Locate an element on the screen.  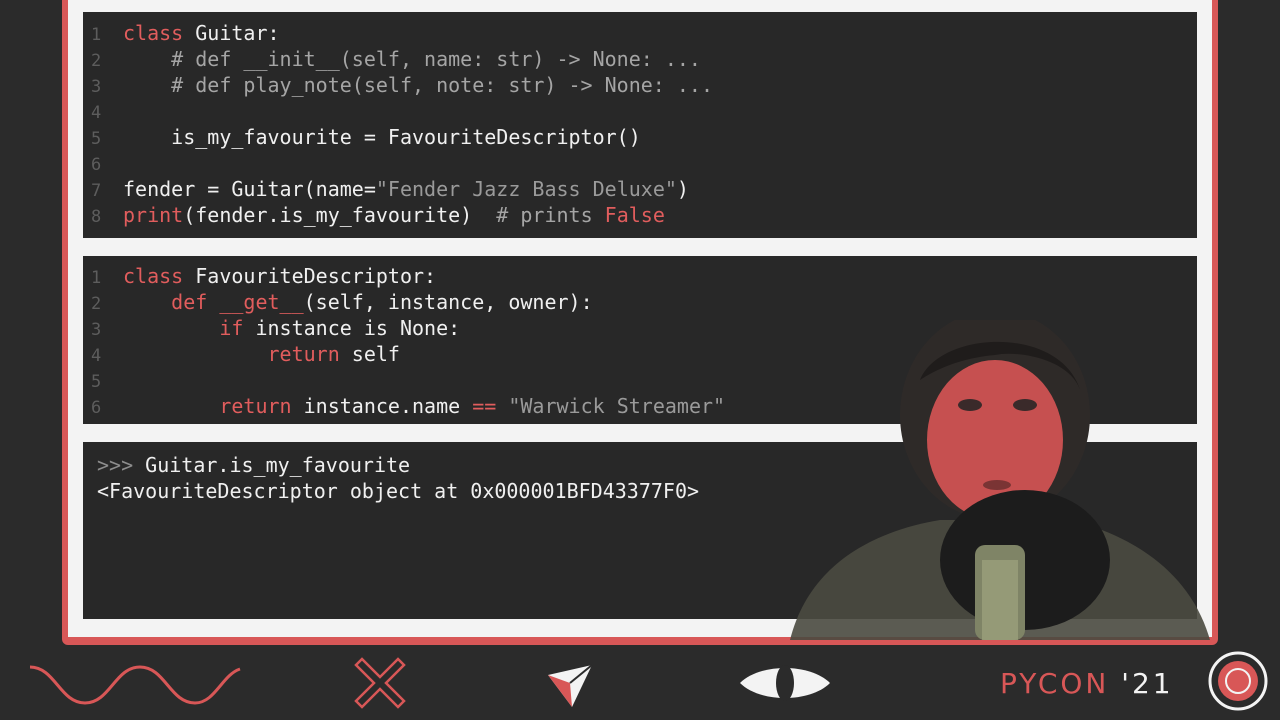
pycon-logo-text: PYCON '21 is located at coordinates (1087, 684).